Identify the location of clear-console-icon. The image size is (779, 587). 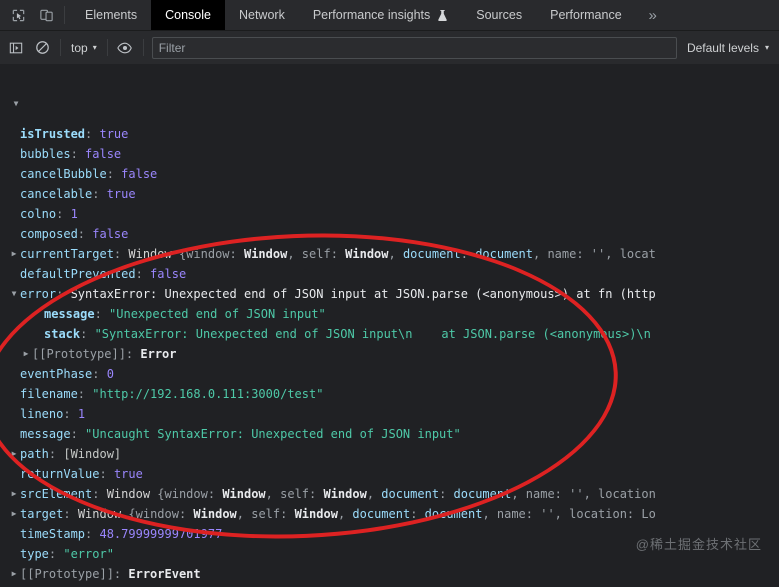
(42, 47).